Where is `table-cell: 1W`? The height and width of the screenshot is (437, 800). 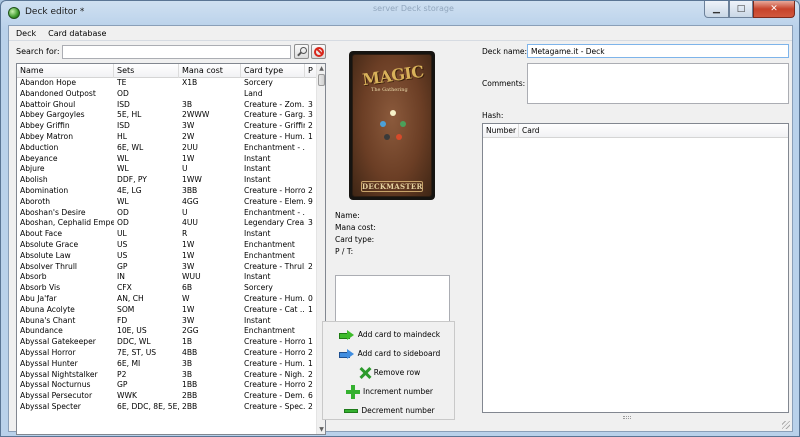 table-cell: 1W is located at coordinates (188, 255).